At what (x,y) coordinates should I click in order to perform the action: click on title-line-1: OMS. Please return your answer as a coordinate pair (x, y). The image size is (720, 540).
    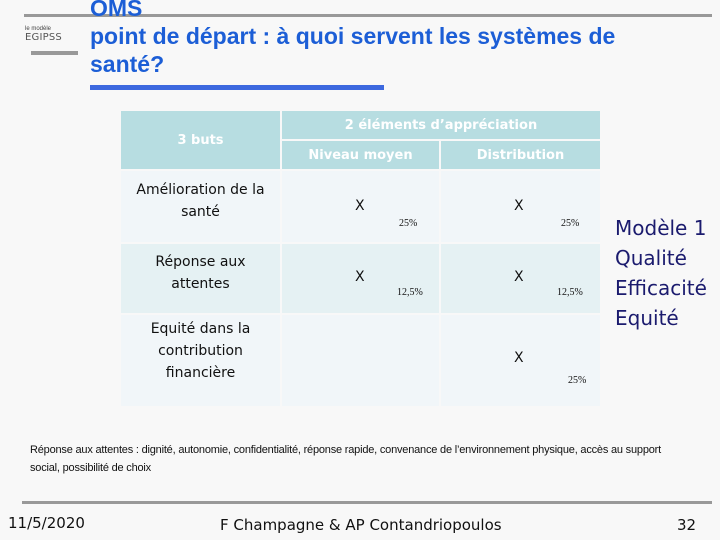
    Looking at the image, I should click on (116, 10).